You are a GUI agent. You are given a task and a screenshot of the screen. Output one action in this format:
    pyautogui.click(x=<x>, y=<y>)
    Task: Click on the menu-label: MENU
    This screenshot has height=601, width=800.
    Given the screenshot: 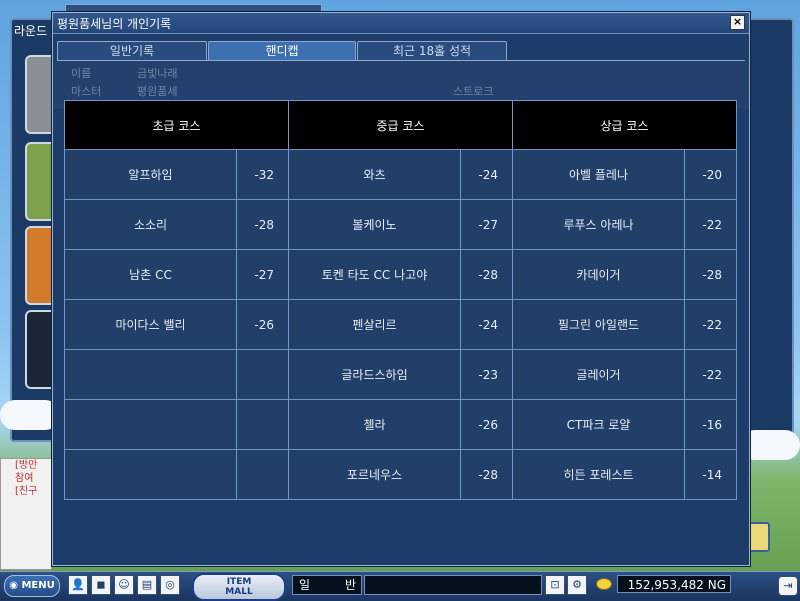 What is the action you would take?
    pyautogui.click(x=38, y=585)
    